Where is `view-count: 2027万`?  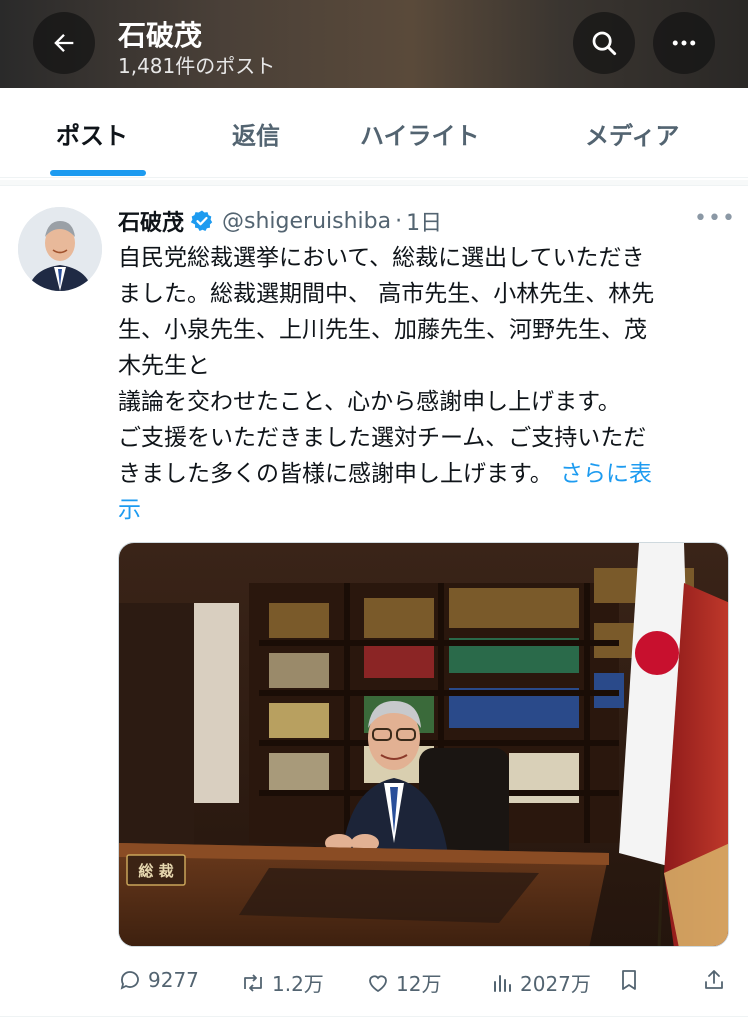 view-count: 2027万 is located at coordinates (555, 984).